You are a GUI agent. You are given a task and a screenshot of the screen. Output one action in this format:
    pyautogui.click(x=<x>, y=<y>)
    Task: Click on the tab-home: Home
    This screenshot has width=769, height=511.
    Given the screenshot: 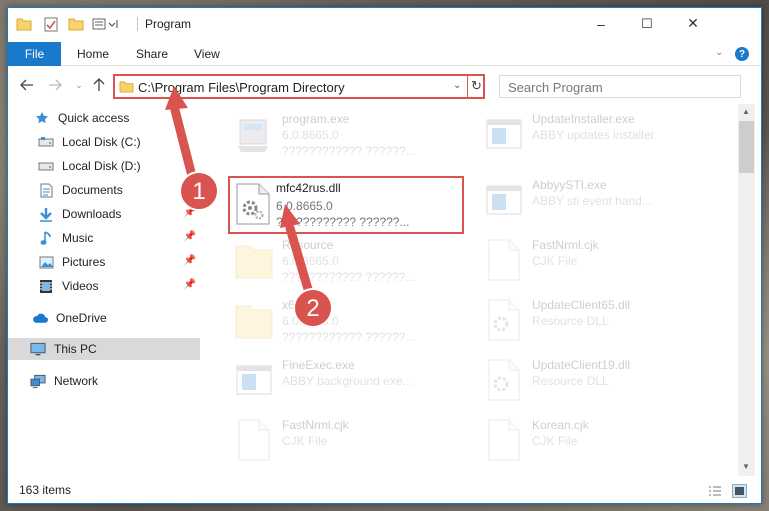 What is the action you would take?
    pyautogui.click(x=93, y=54)
    